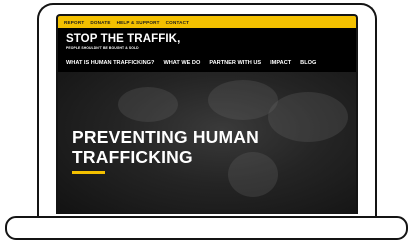 The image size is (415, 241). Describe the element at coordinates (179, 39) in the screenshot. I see `brand-comma: ,` at that location.